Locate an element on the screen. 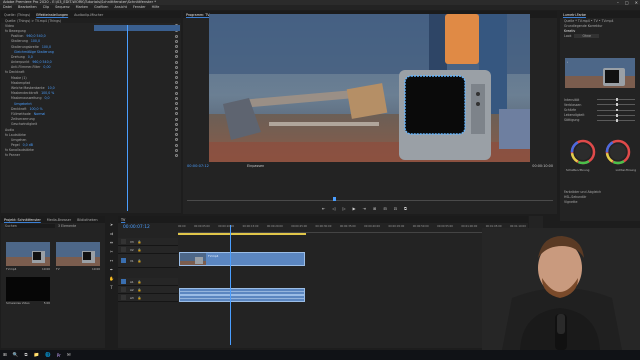 The image size is (640, 360). type-tool-icon: T is located at coordinates (111, 287).